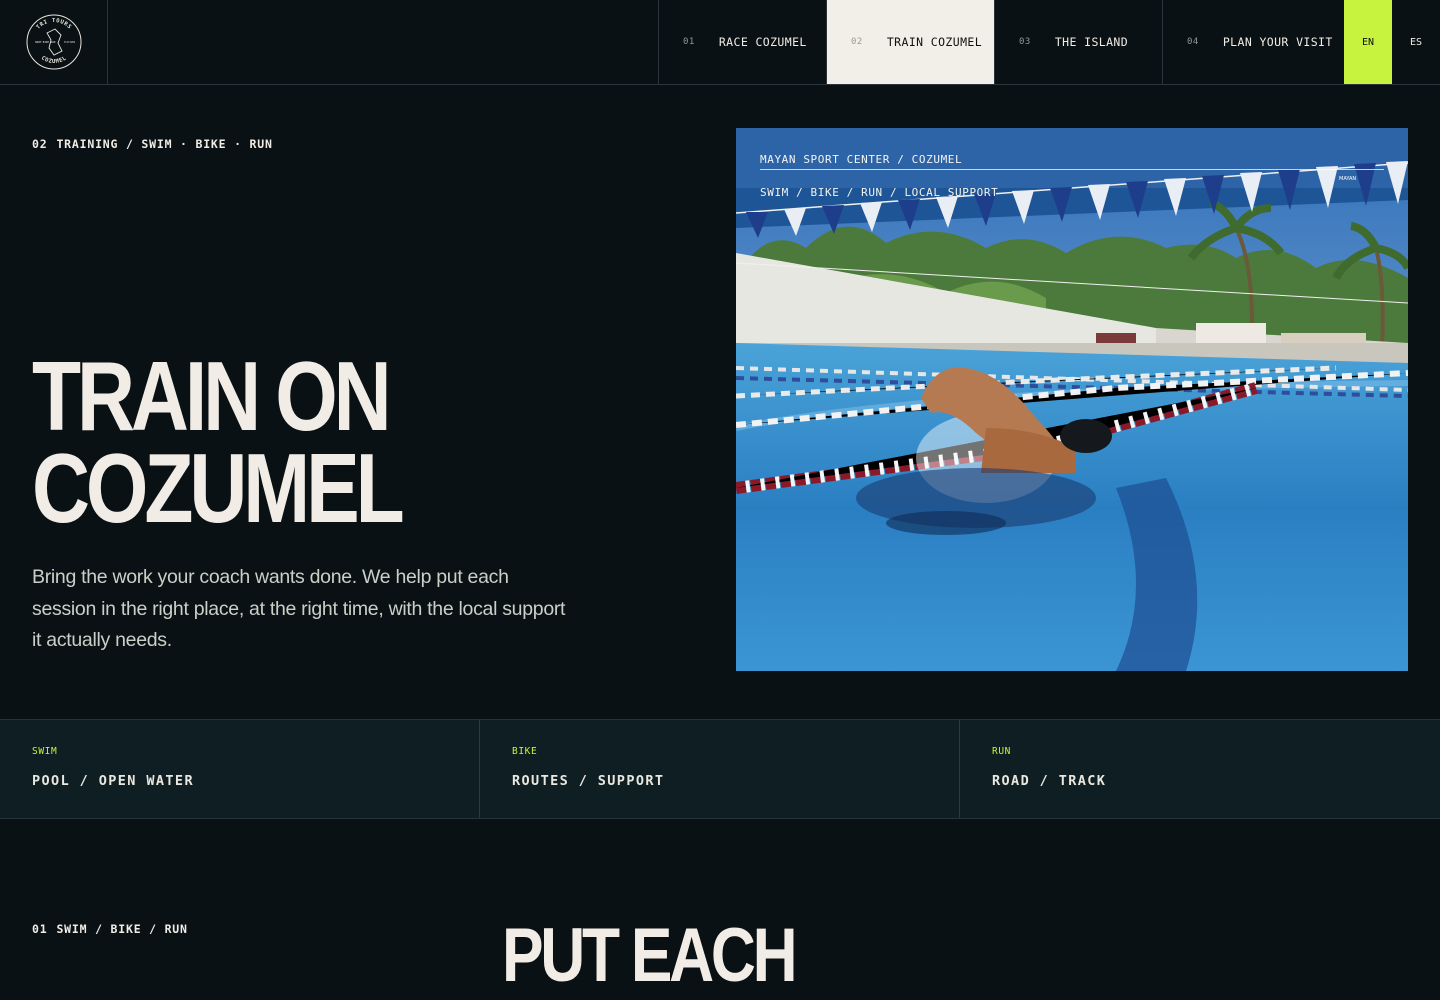 Image resolution: width=1440 pixels, height=1000 pixels. Describe the element at coordinates (525, 751) in the screenshot. I see `discipline-key: BIKE` at that location.